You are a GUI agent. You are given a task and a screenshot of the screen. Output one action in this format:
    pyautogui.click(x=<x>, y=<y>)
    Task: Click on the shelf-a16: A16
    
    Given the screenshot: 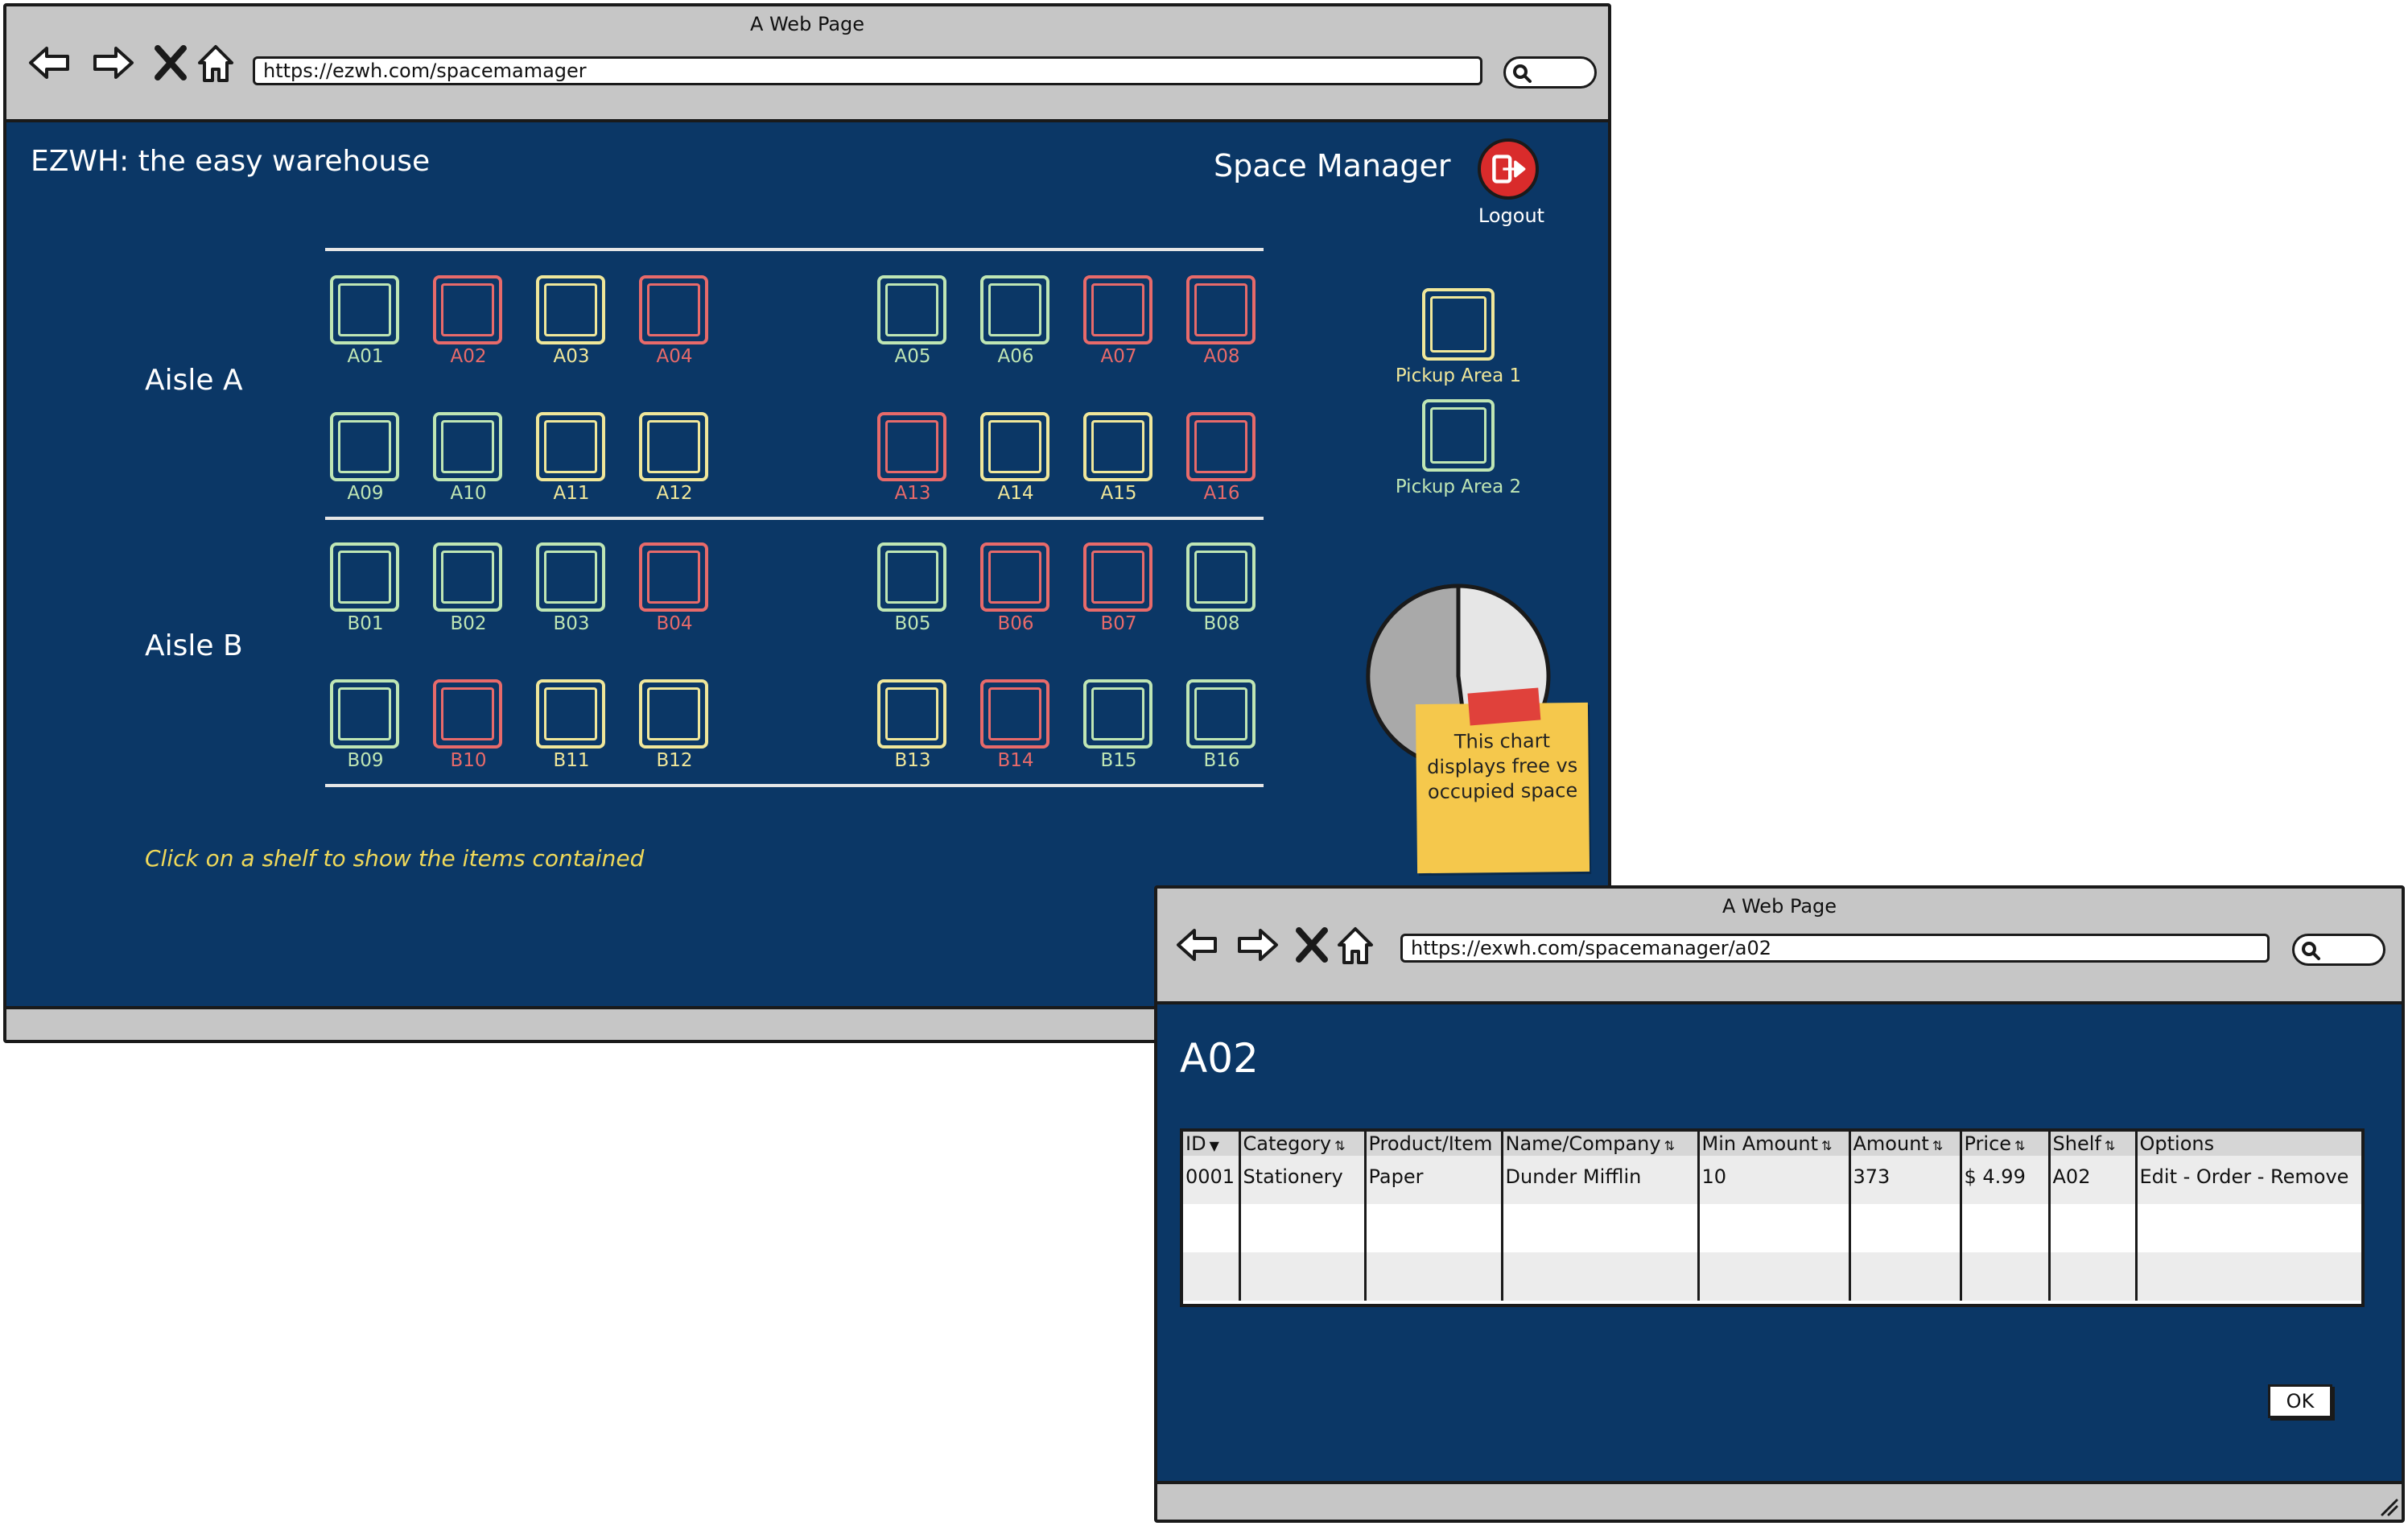 What is the action you would take?
    pyautogui.click(x=1221, y=458)
    